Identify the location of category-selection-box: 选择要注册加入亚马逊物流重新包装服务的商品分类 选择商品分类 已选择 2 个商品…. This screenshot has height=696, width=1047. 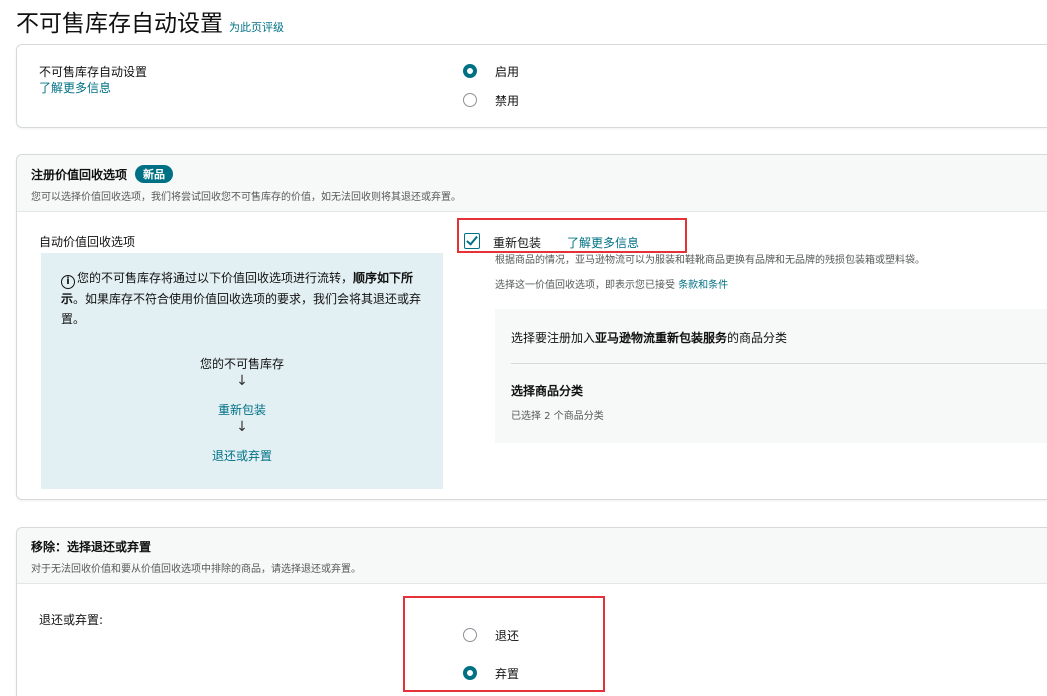
(771, 376).